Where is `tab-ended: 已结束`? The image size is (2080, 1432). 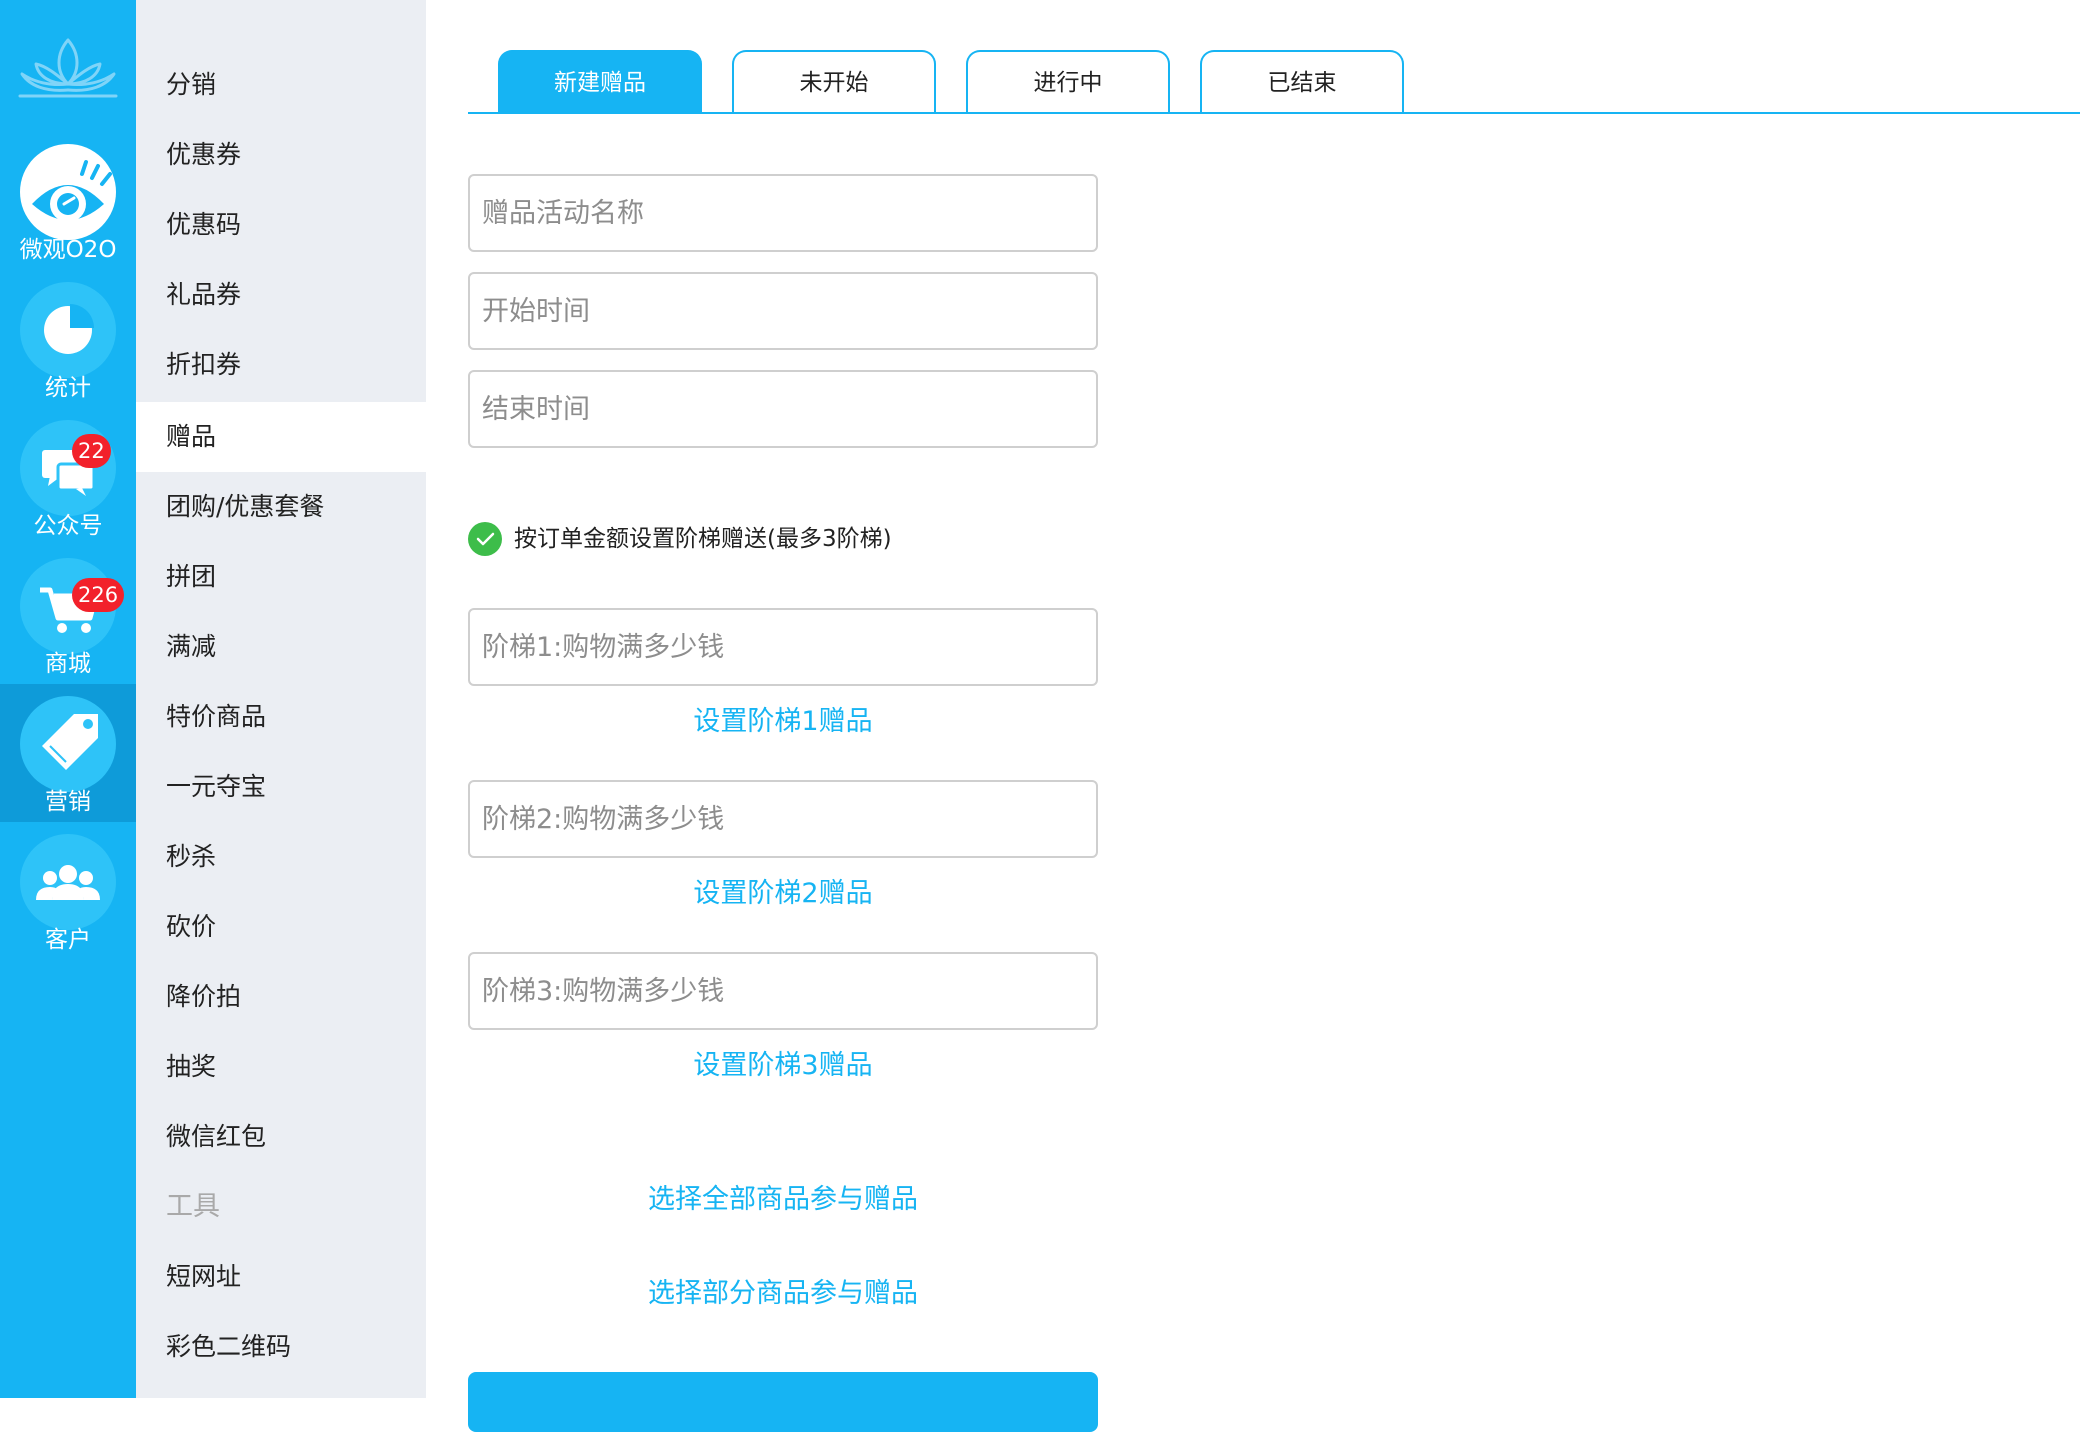
tab-ended: 已结束 is located at coordinates (1302, 81).